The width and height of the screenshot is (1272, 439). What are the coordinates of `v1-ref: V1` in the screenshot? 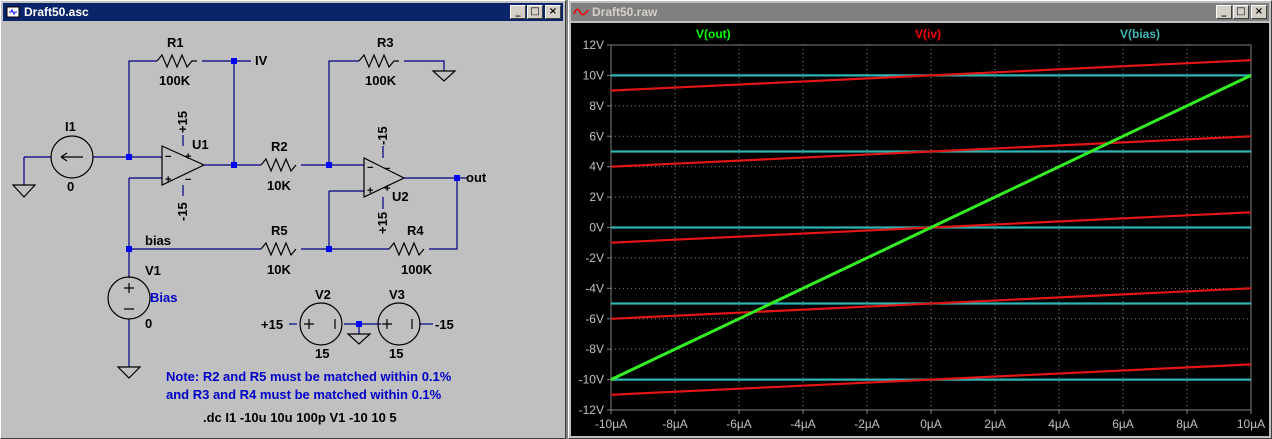 It's located at (153, 270).